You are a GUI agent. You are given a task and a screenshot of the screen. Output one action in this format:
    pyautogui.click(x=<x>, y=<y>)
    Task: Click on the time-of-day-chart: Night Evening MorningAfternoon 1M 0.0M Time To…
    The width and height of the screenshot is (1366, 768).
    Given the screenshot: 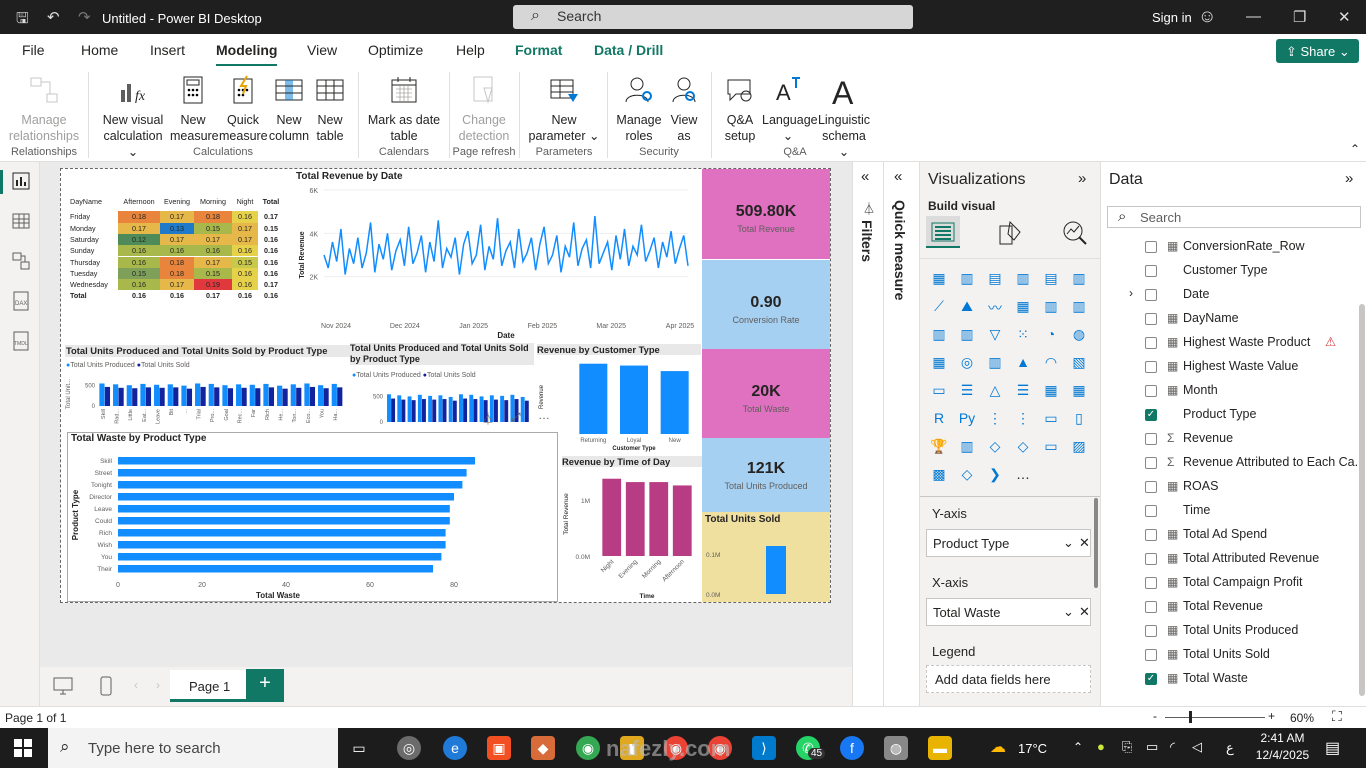 What is the action you would take?
    pyautogui.click(x=632, y=534)
    